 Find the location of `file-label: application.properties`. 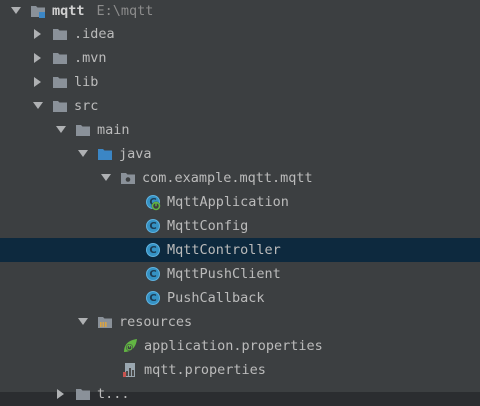

file-label: application.properties is located at coordinates (233, 346).